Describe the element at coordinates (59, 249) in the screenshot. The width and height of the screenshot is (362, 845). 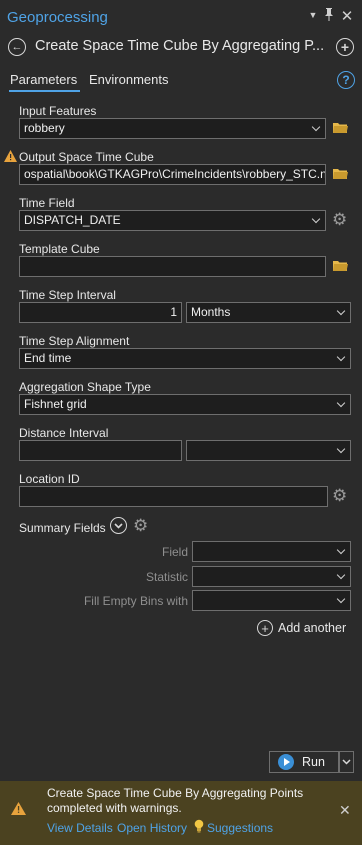
I see `template-cube-label: Template Cube` at that location.